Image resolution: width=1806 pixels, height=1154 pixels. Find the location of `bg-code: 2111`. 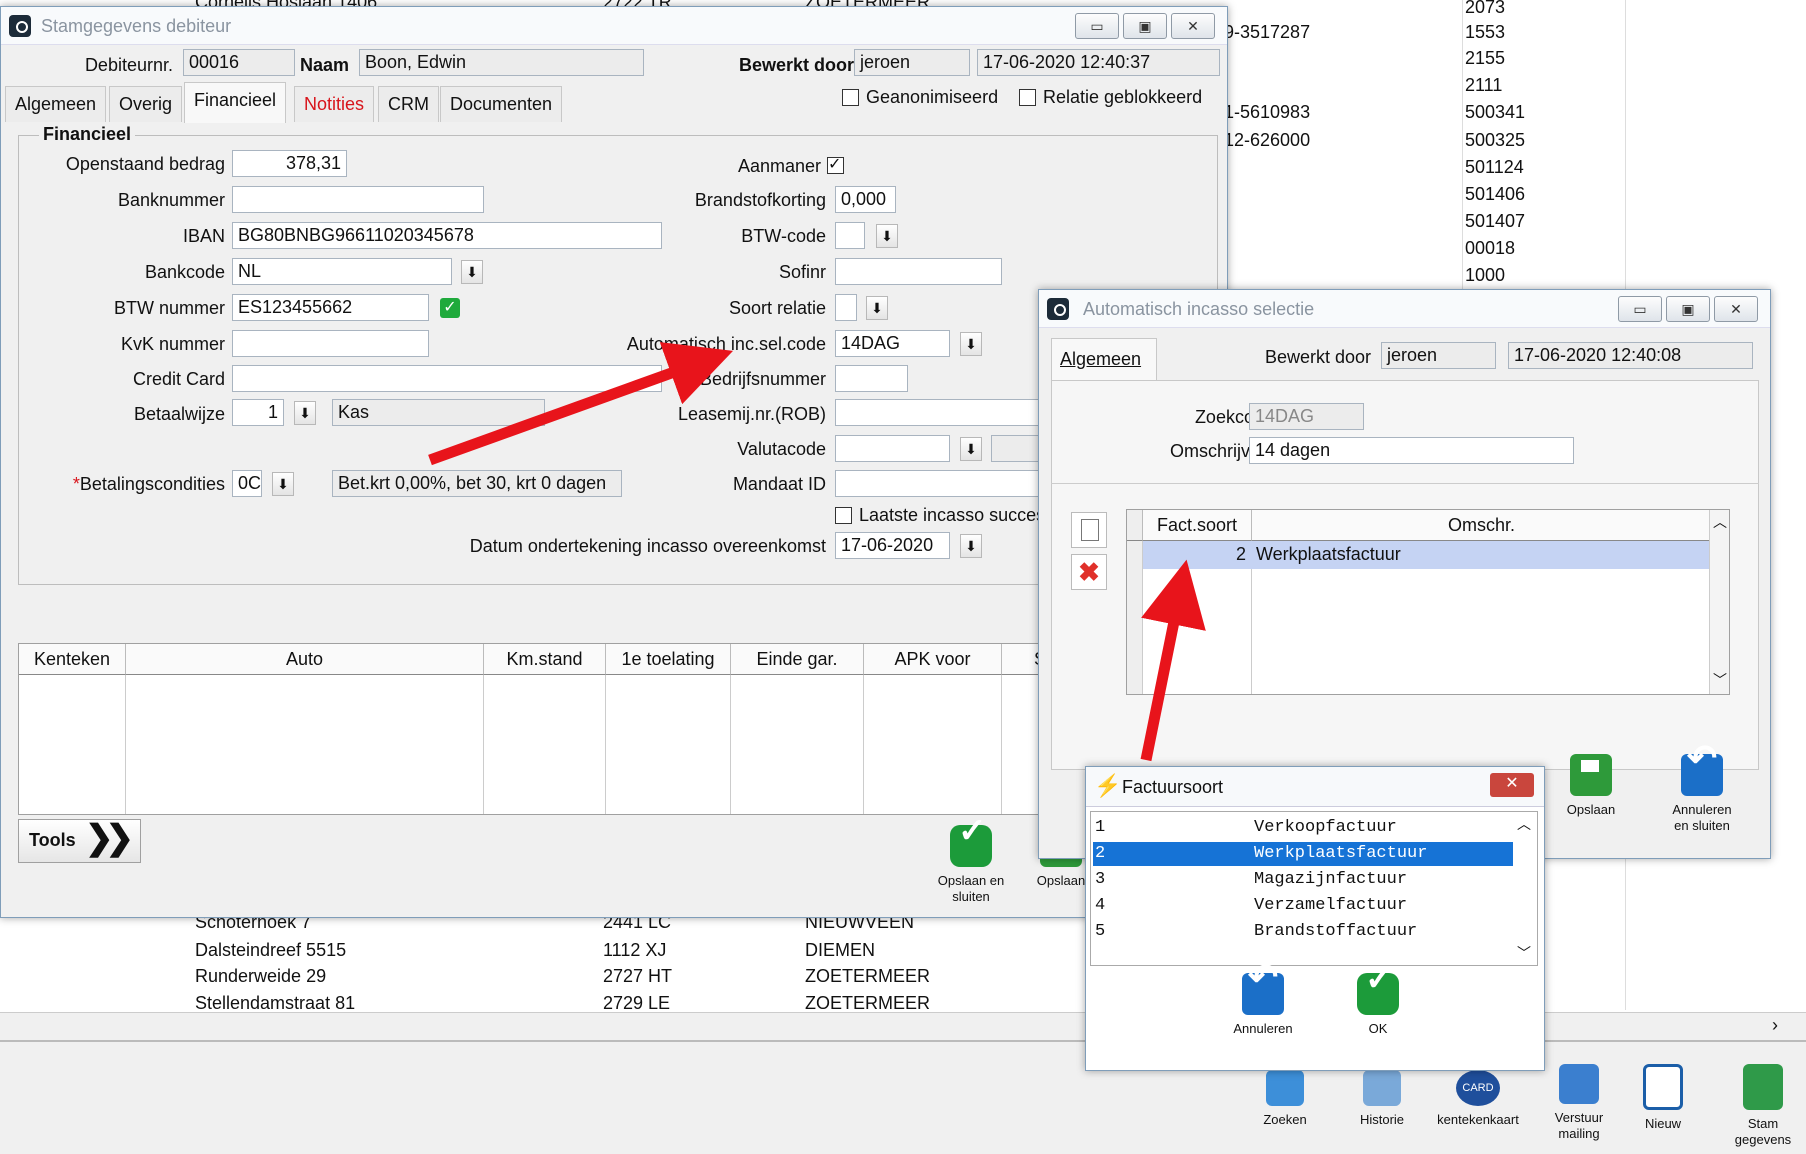

bg-code: 2111 is located at coordinates (1484, 85).